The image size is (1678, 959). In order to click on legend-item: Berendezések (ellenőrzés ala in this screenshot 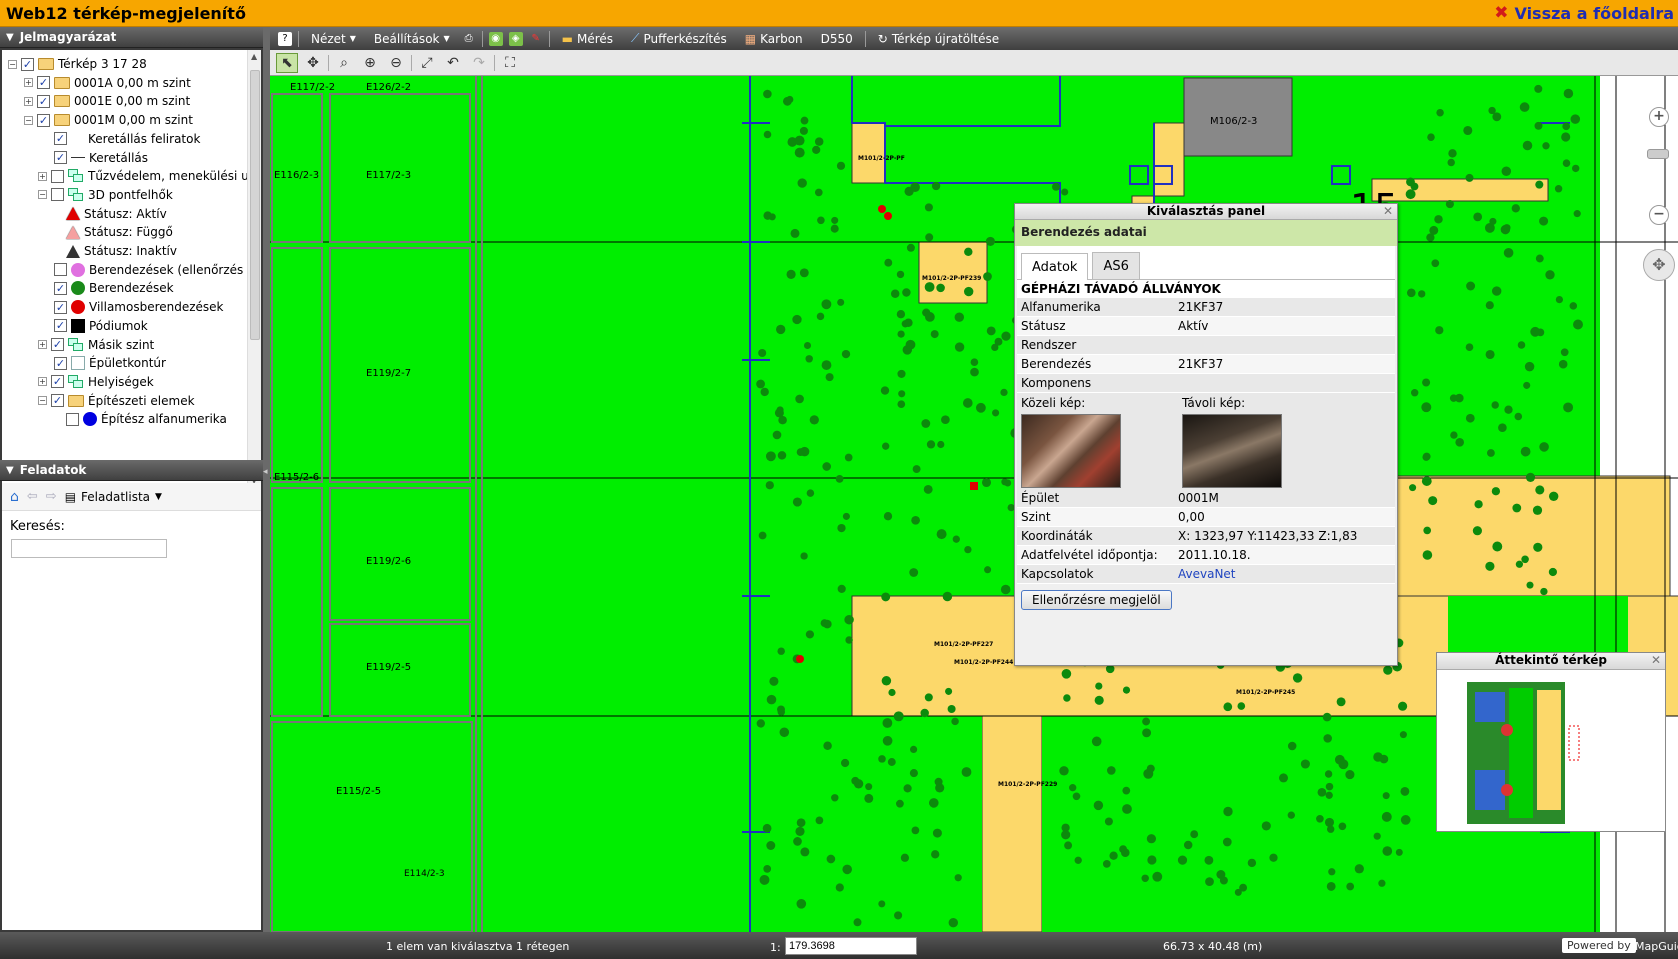, I will do `click(157, 270)`.